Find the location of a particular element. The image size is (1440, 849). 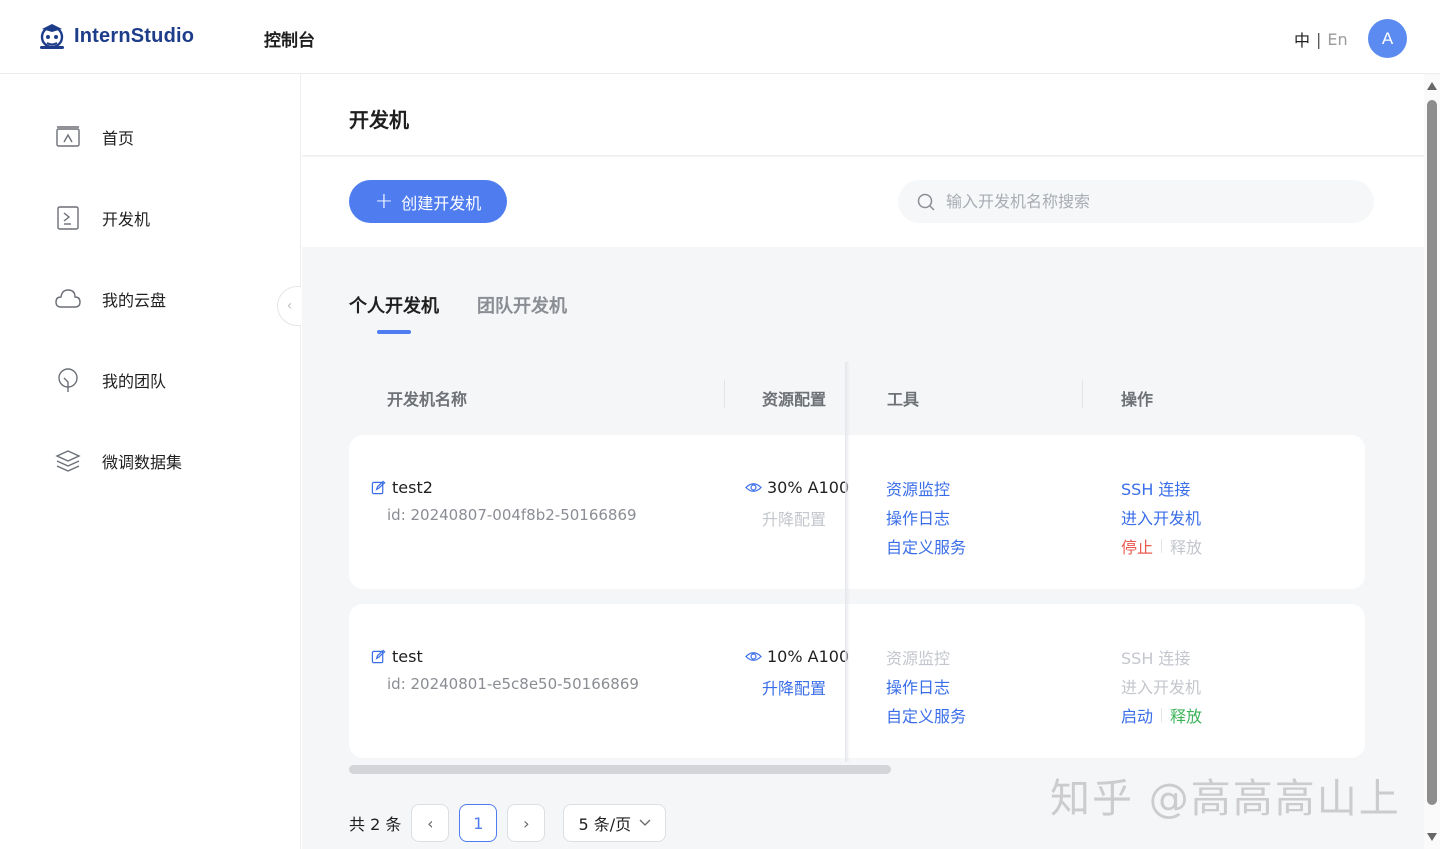

scrollbar-thumb is located at coordinates (1432, 452).